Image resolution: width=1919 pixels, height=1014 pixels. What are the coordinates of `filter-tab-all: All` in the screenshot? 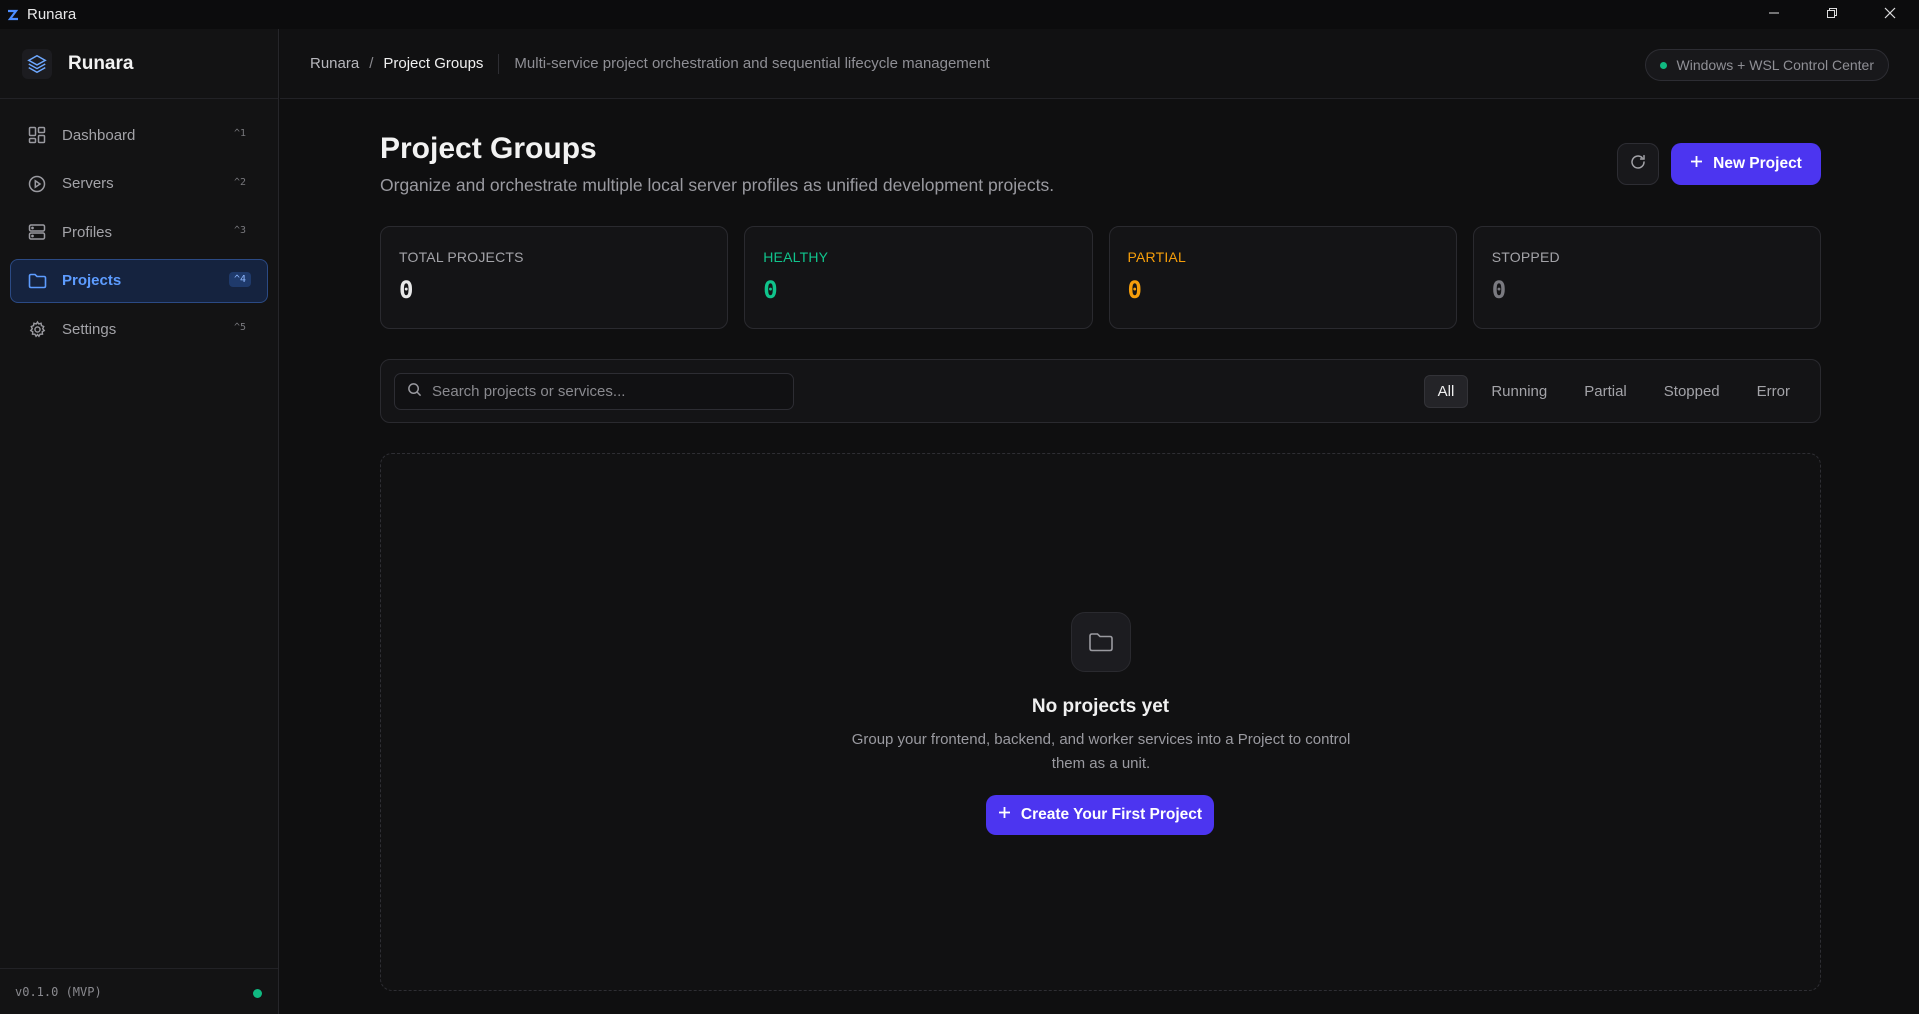 It's located at (1446, 391).